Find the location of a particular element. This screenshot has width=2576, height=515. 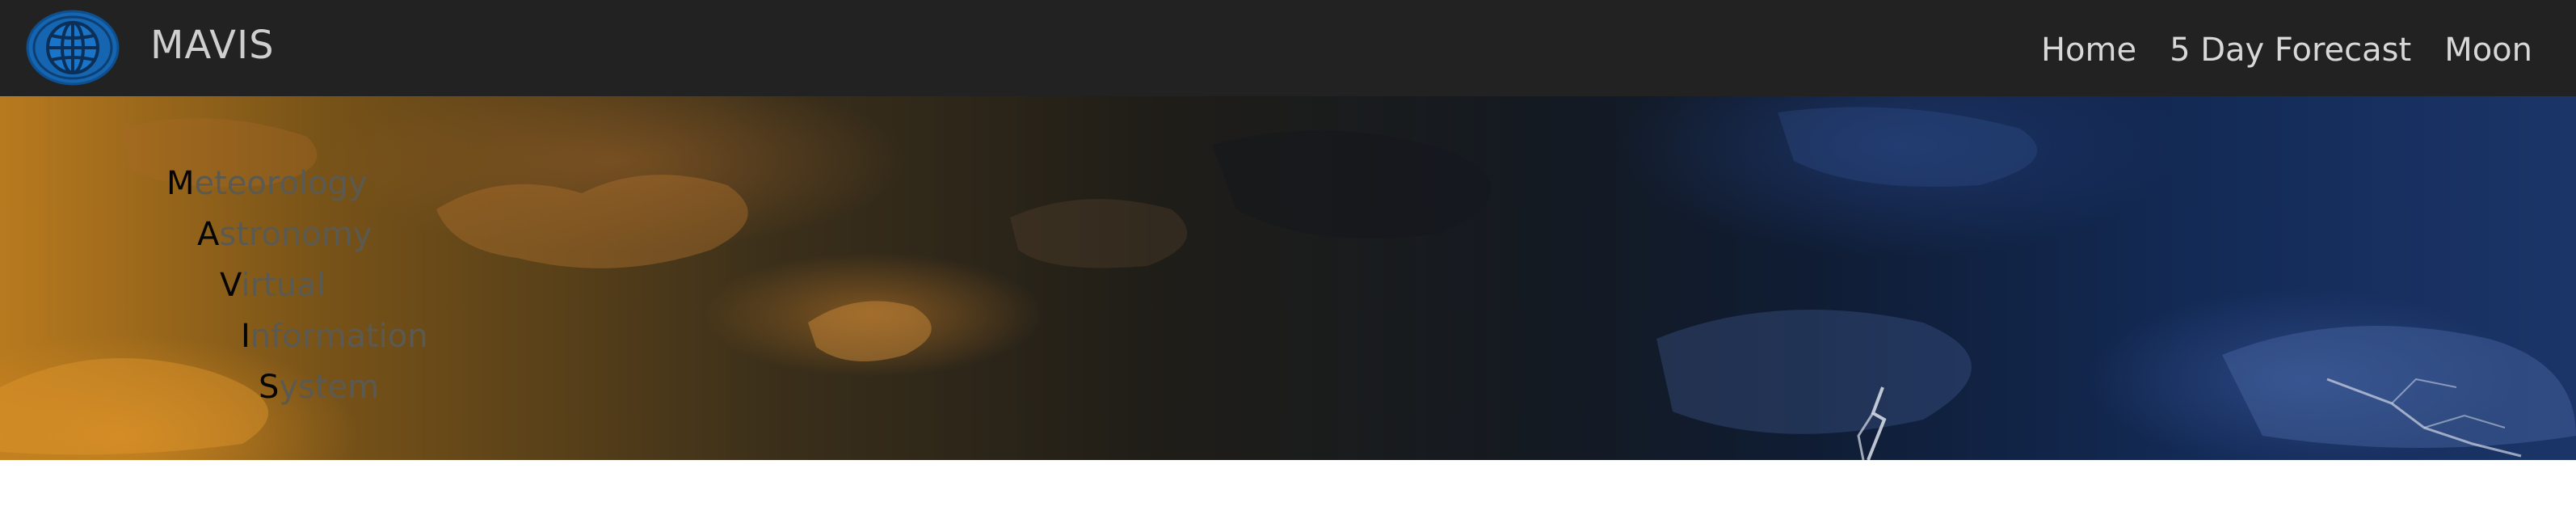

acronym-line-information: Information is located at coordinates (334, 336).